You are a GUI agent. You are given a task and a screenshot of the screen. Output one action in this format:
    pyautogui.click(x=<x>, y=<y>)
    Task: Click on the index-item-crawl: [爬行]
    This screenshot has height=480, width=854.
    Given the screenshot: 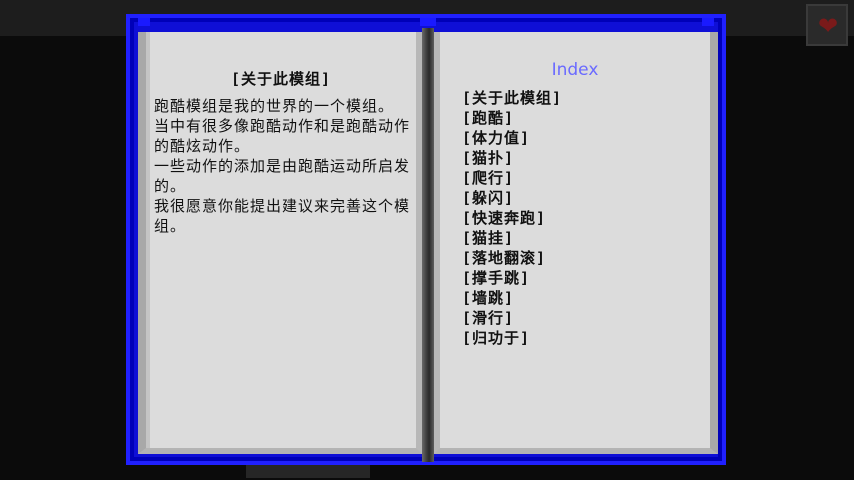 What is the action you would take?
    pyautogui.click(x=512, y=178)
    